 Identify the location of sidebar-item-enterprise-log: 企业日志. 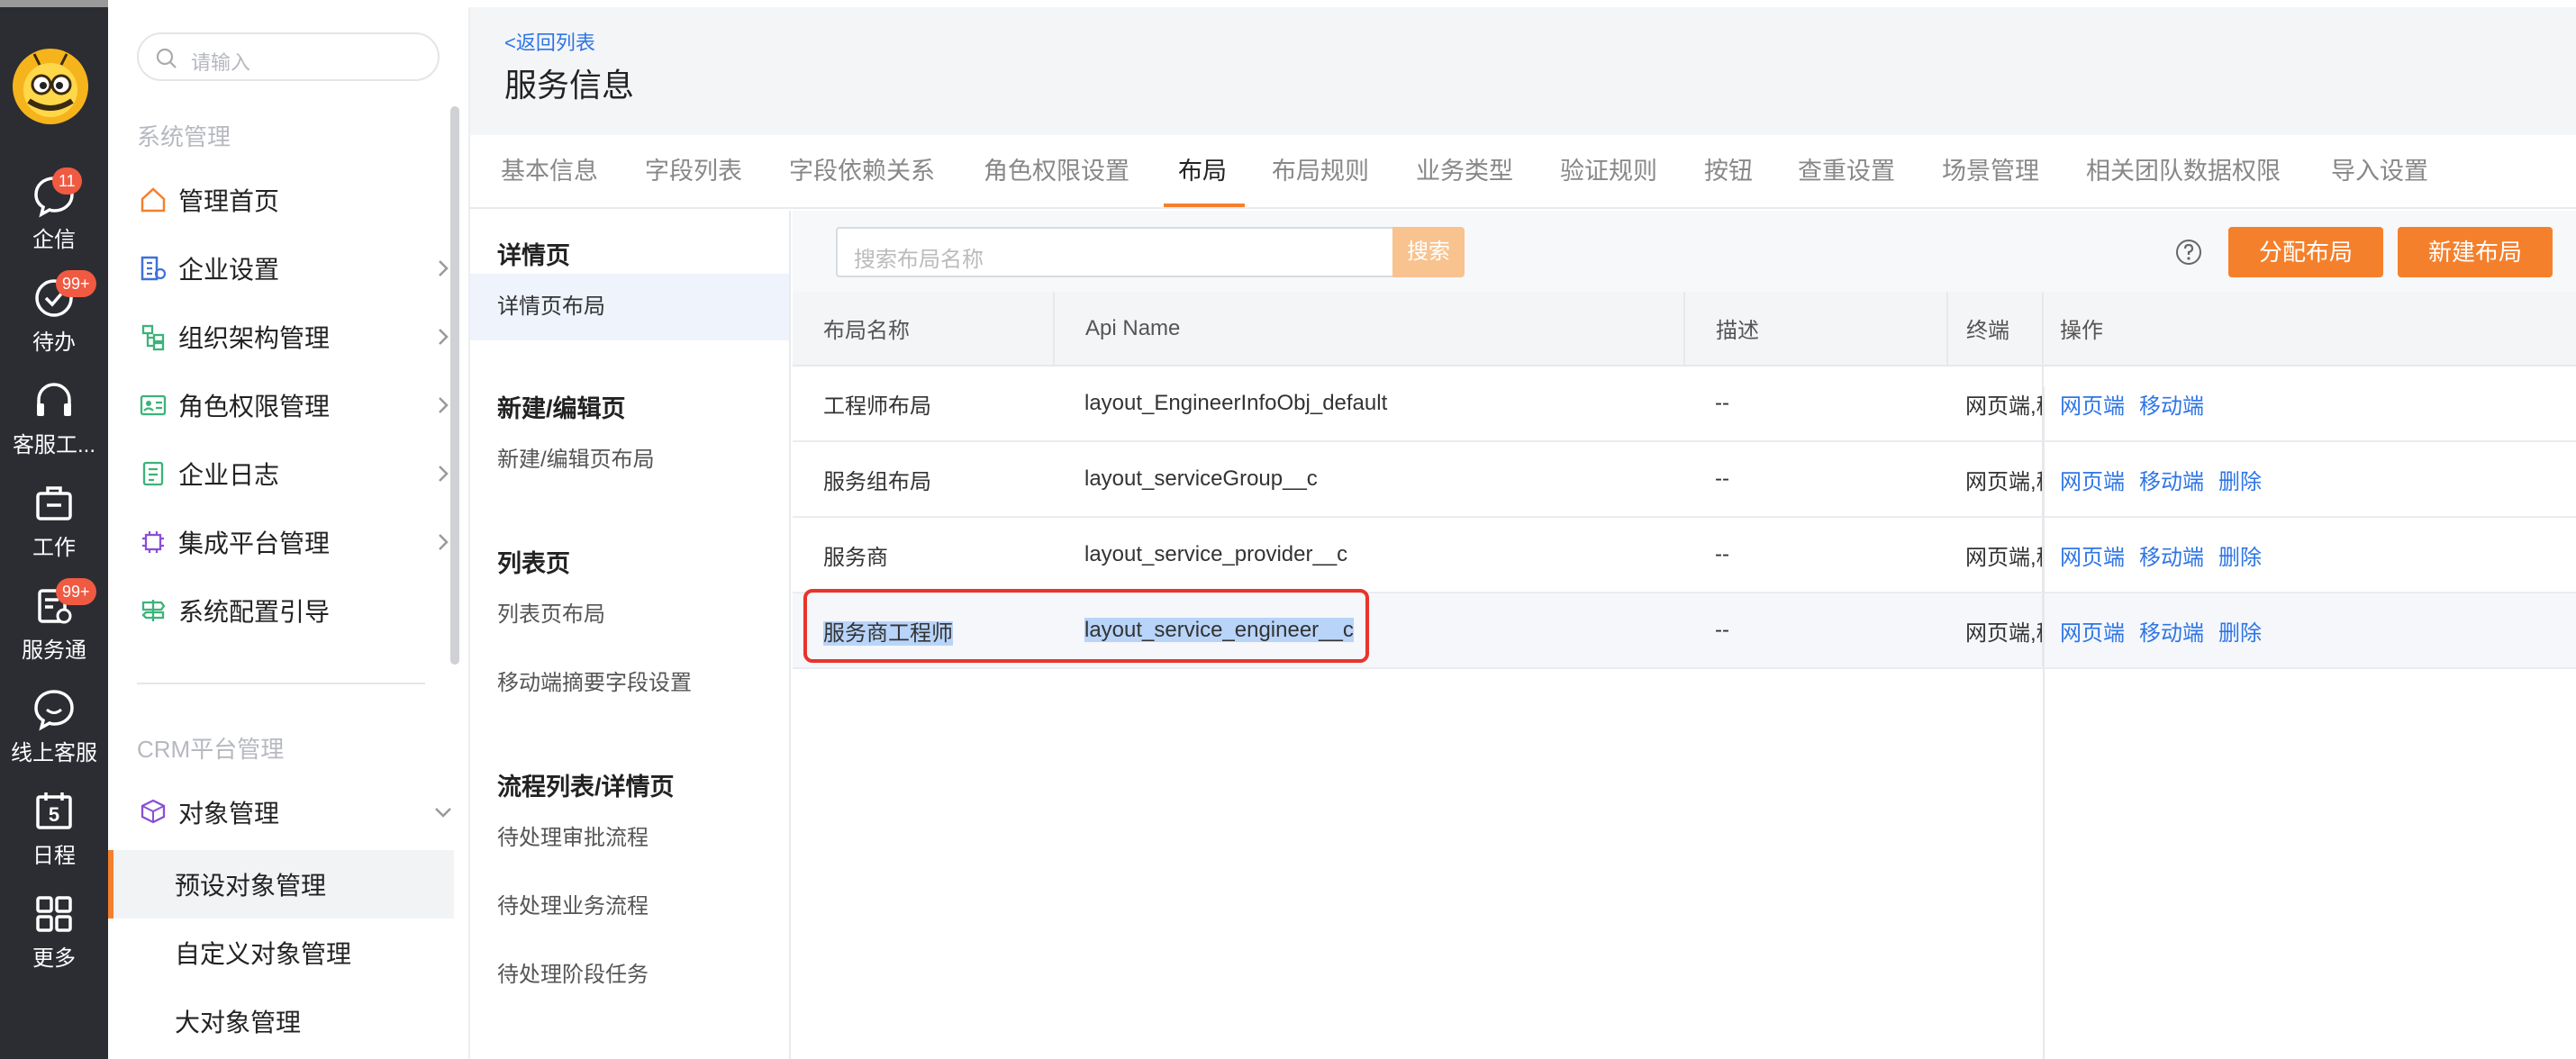
(295, 474).